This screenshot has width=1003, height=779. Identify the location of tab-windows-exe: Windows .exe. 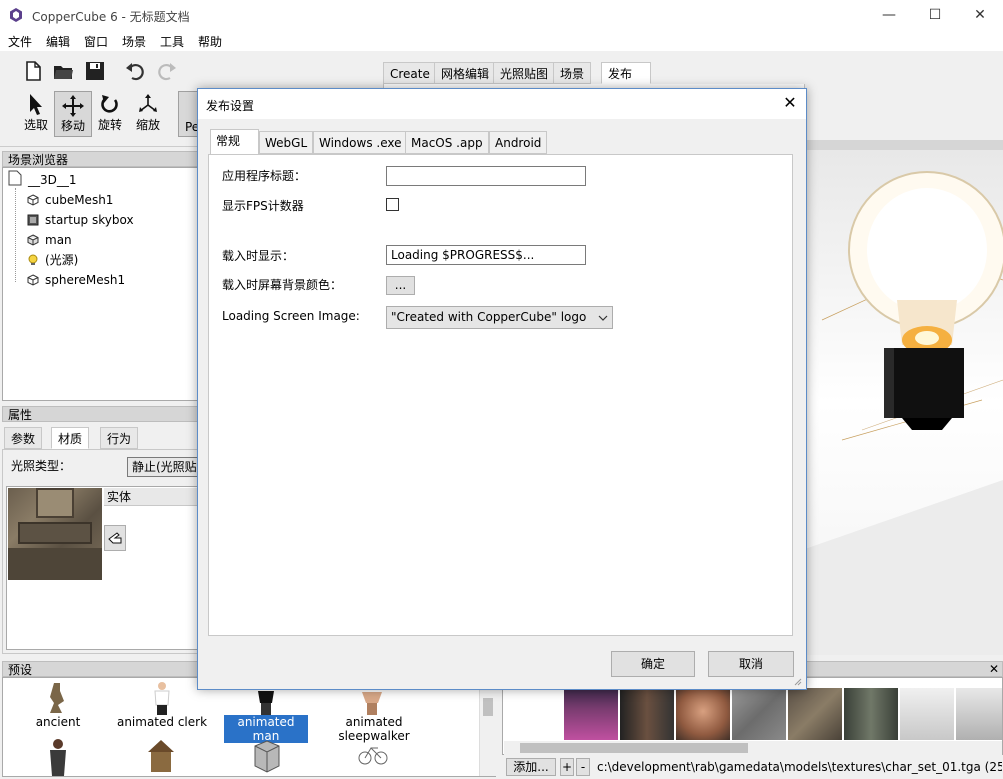
(360, 142).